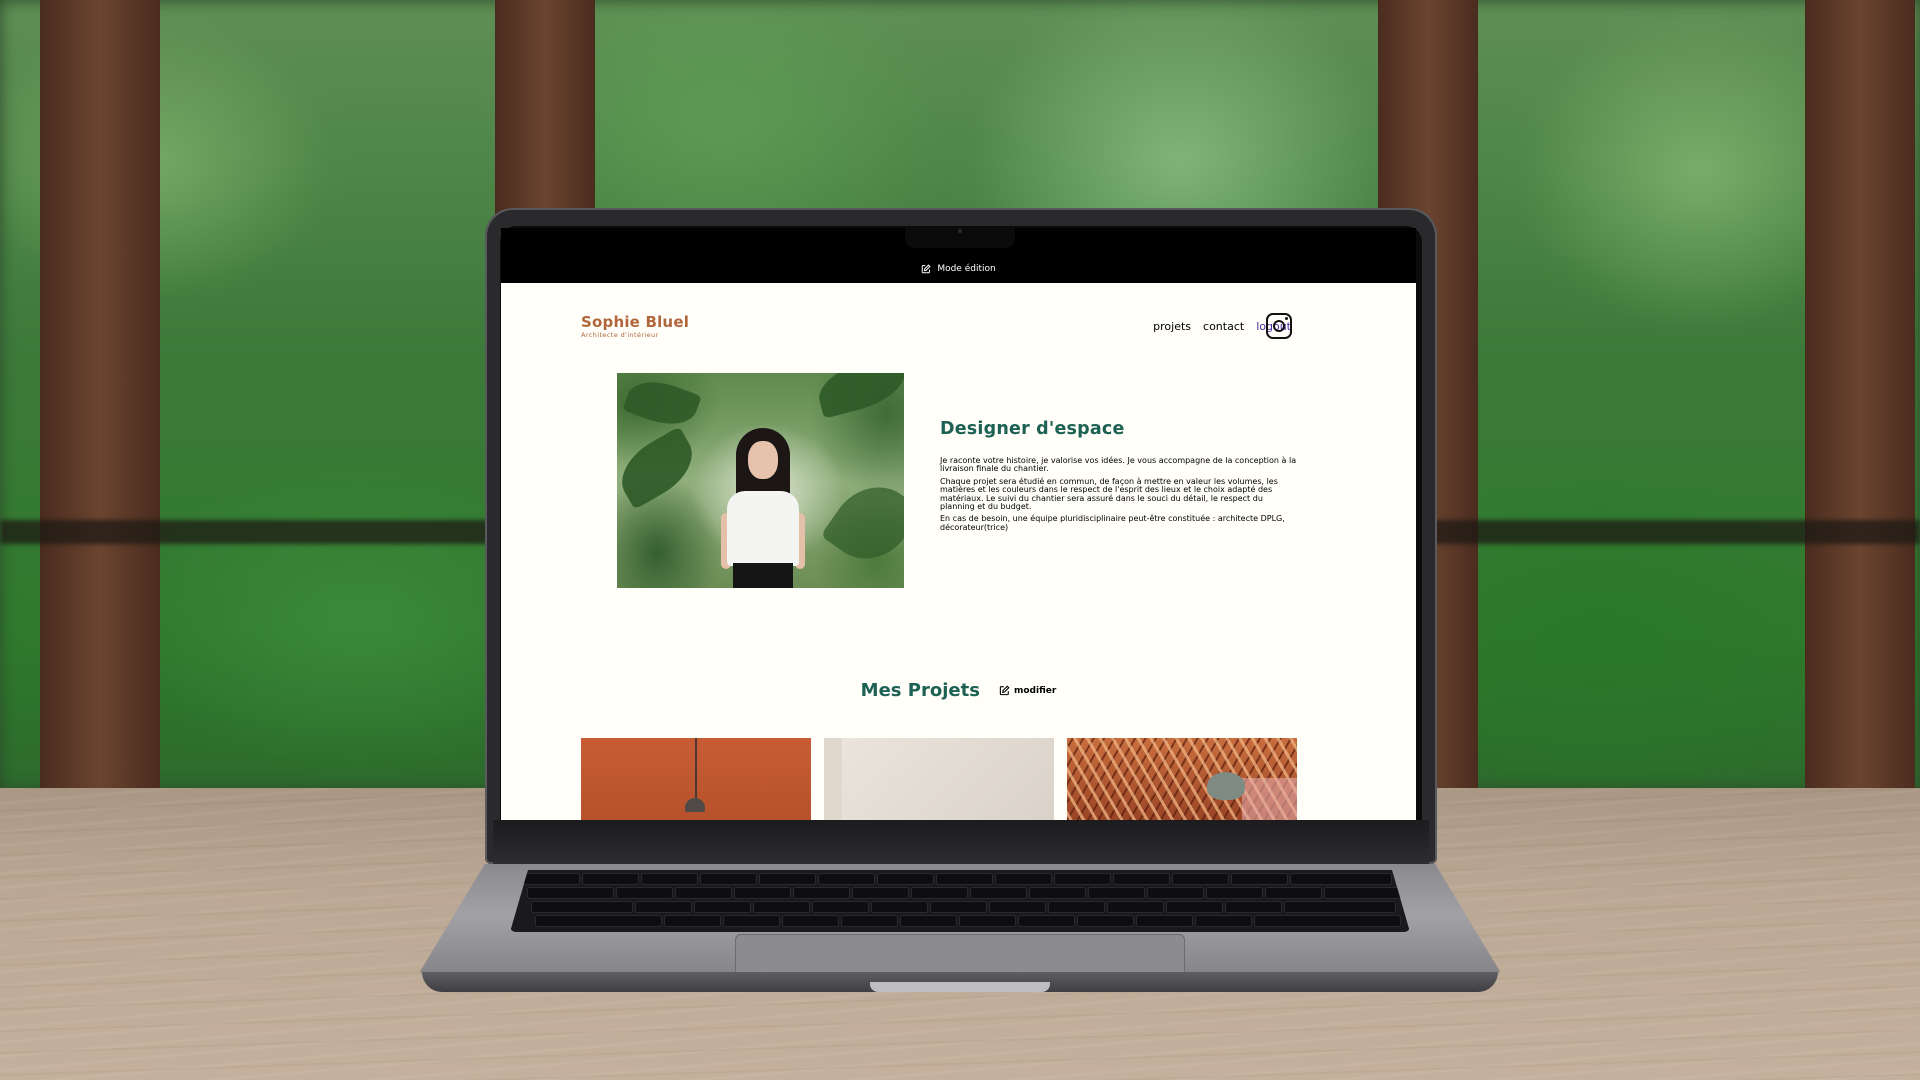 The image size is (1920, 1080). Describe the element at coordinates (960, 987) in the screenshot. I see `lid-opening-notch` at that location.